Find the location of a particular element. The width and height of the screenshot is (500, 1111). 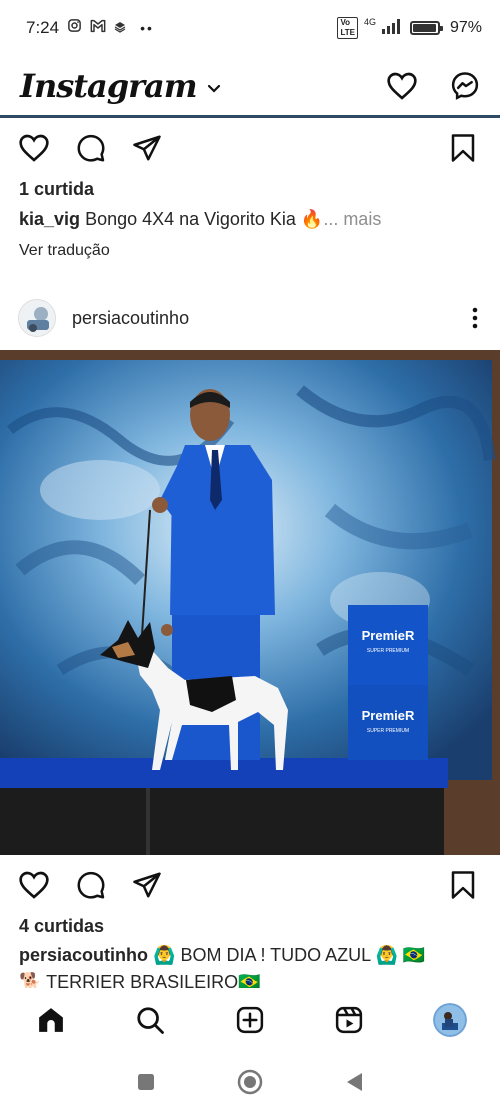

heart-icon is located at coordinates (402, 86).